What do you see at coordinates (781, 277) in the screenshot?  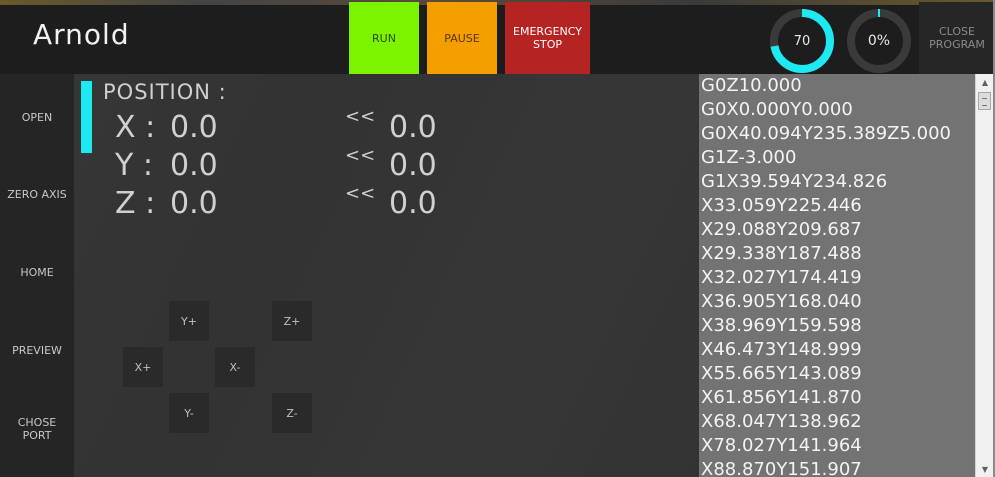 I see `gcode-line: X32.027Y174.419` at bounding box center [781, 277].